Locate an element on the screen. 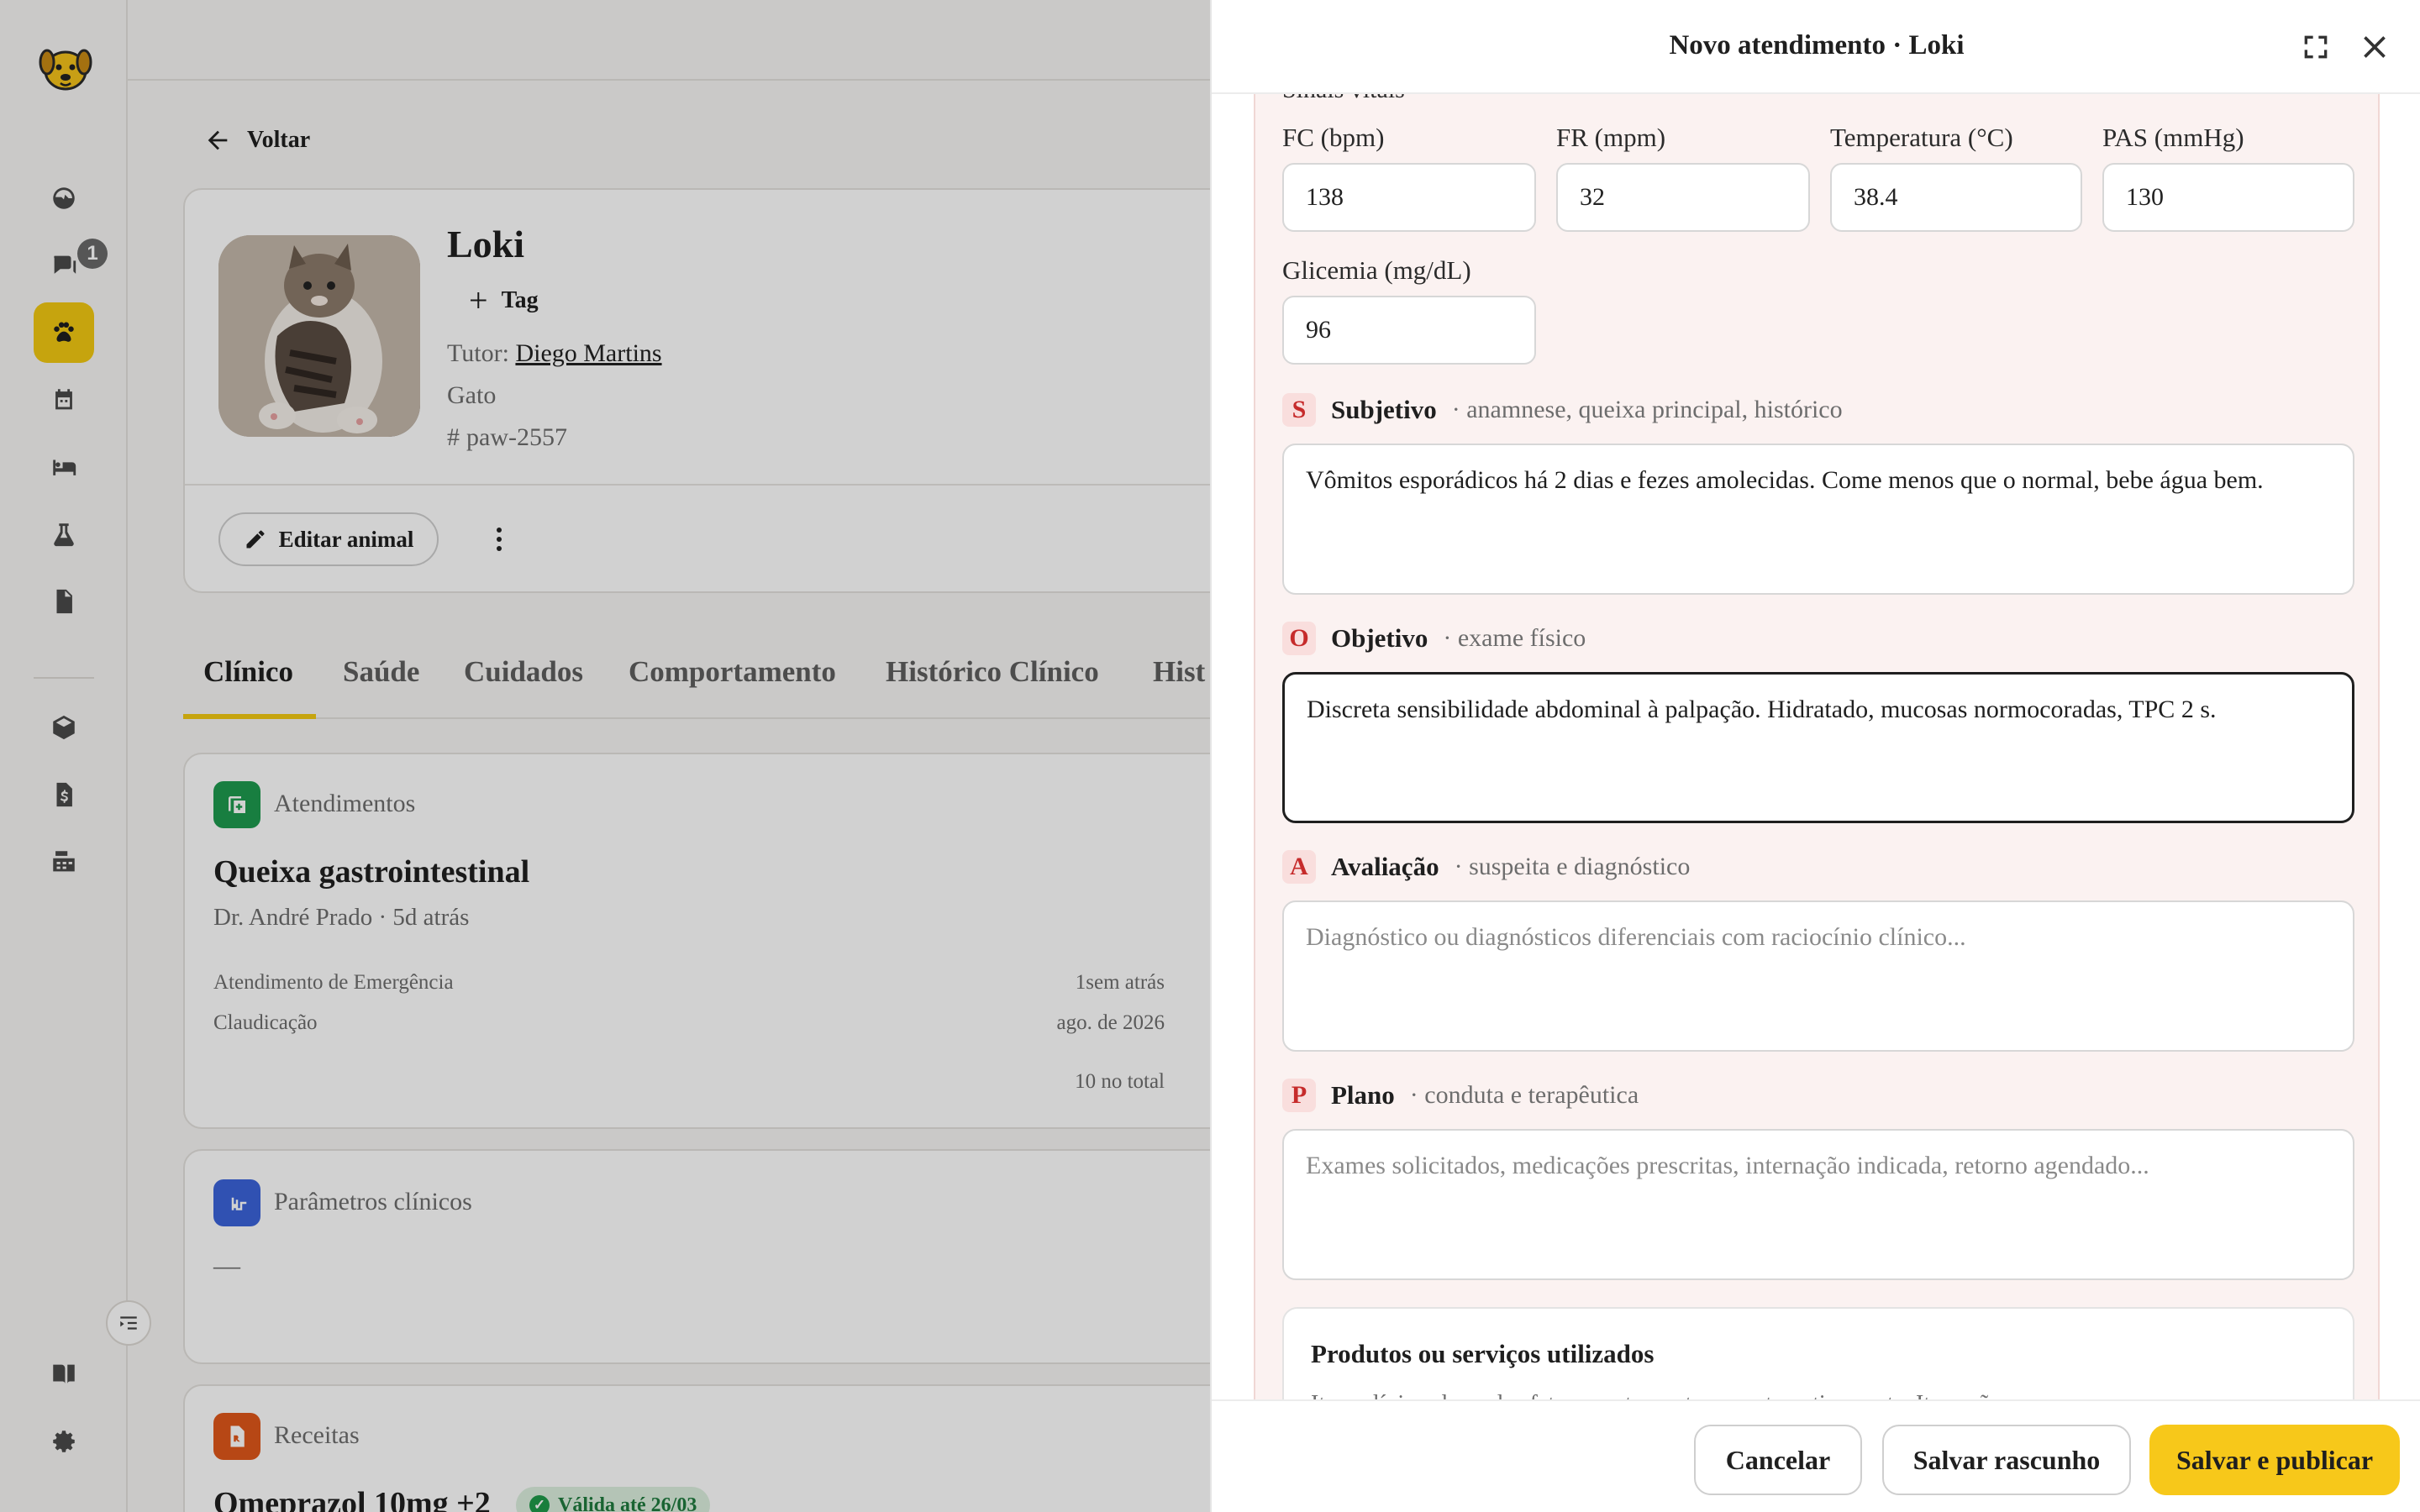  register-icon is located at coordinates (64, 862).